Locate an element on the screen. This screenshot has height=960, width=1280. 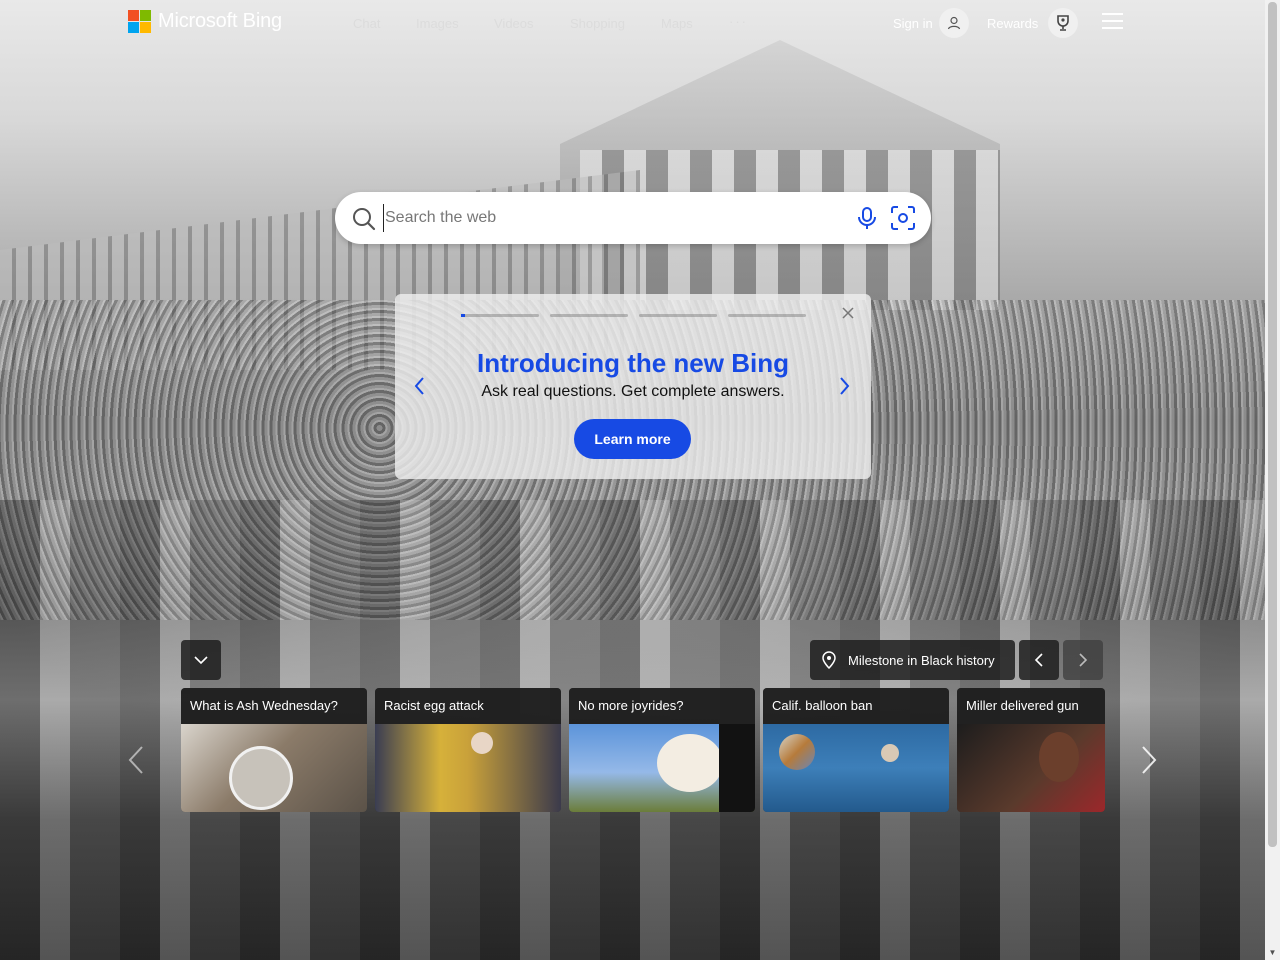
rewards-trophy-icon is located at coordinates (1063, 23).